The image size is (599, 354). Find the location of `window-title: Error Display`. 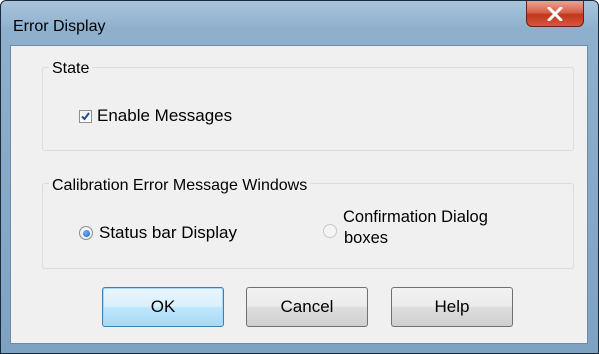

window-title: Error Display is located at coordinates (59, 26).